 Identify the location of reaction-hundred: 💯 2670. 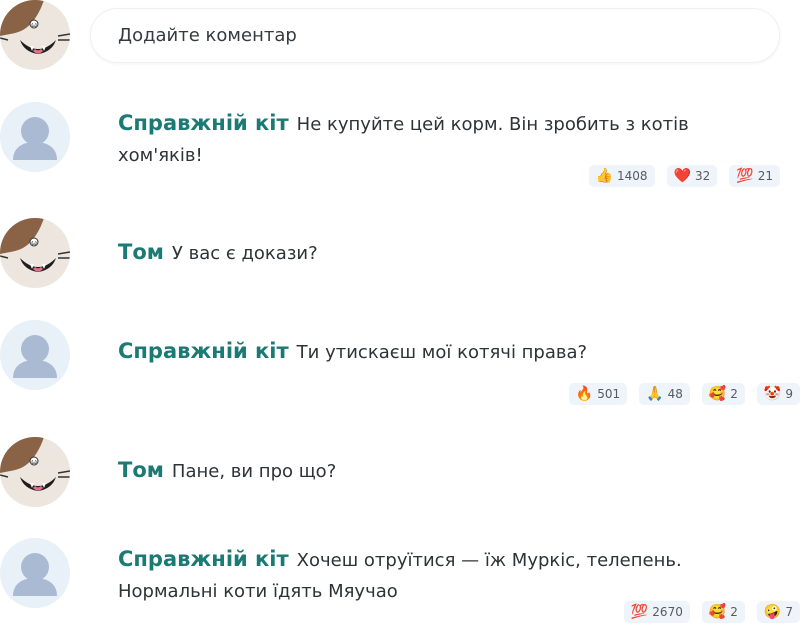
(656, 612).